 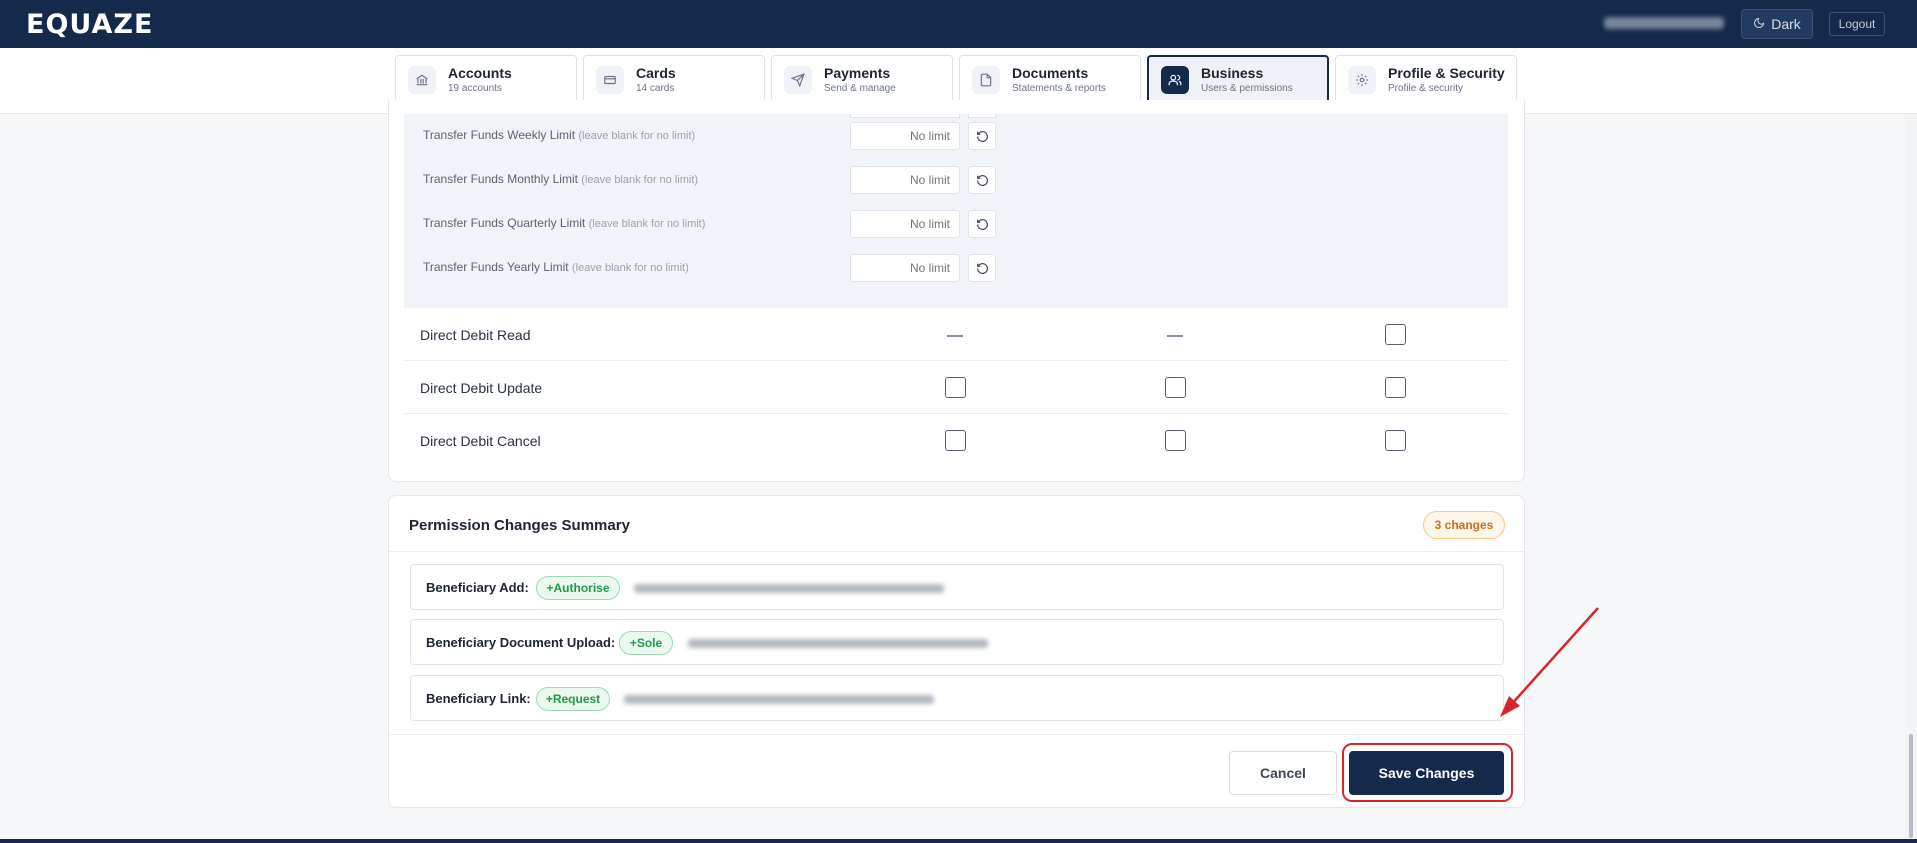 What do you see at coordinates (656, 72) in the screenshot?
I see `tab-label: Cards` at bounding box center [656, 72].